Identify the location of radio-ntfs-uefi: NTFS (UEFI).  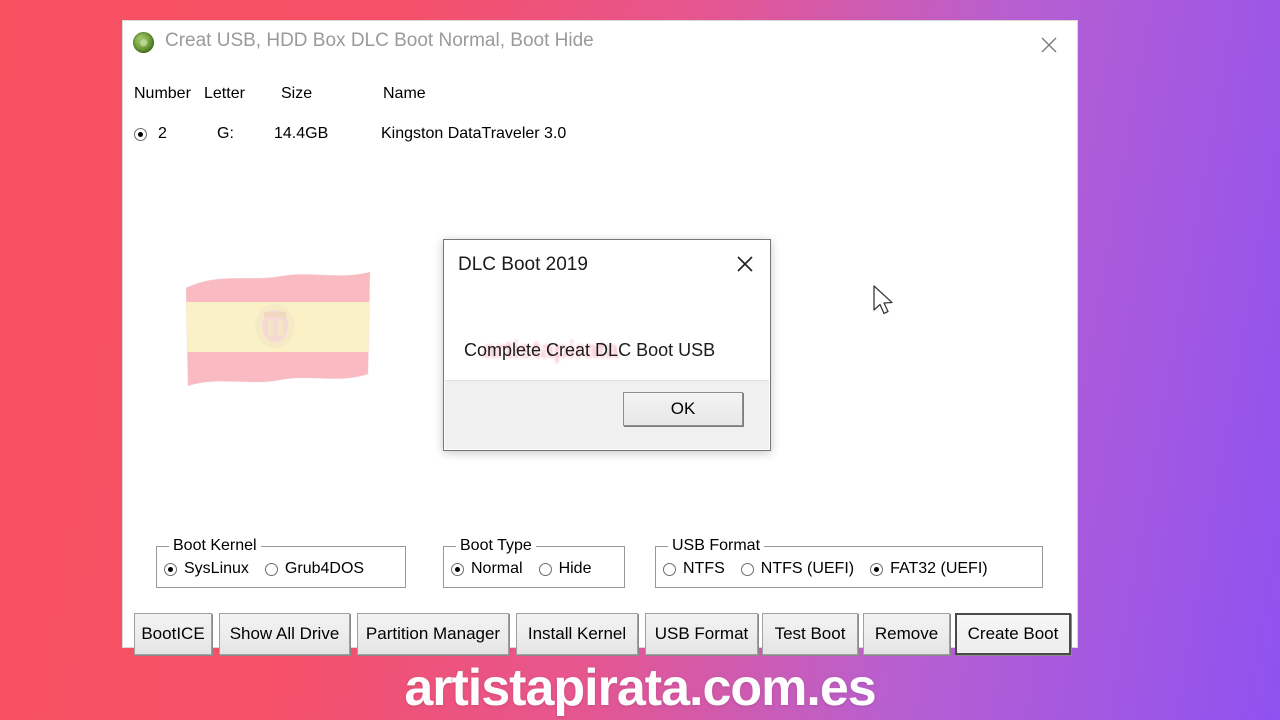
(797, 569).